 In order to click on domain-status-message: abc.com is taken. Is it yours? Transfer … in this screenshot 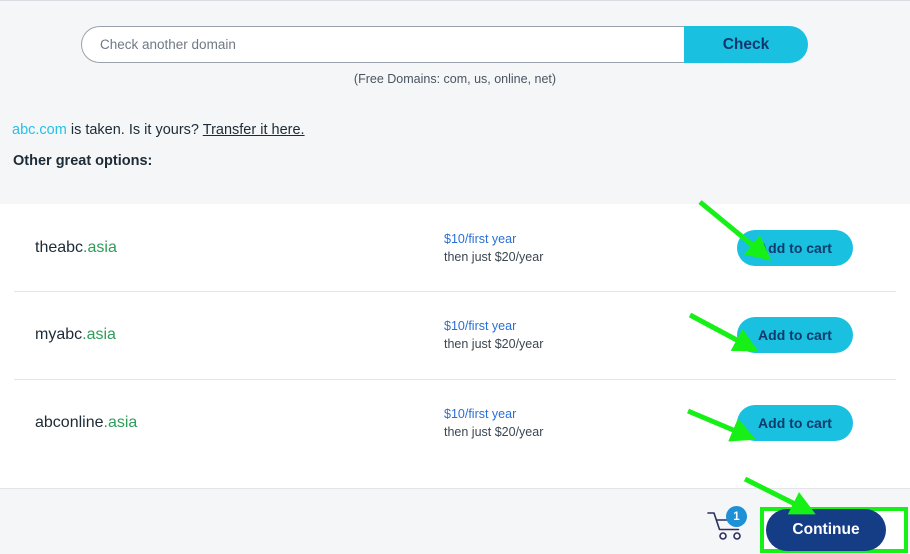, I will do `click(158, 130)`.